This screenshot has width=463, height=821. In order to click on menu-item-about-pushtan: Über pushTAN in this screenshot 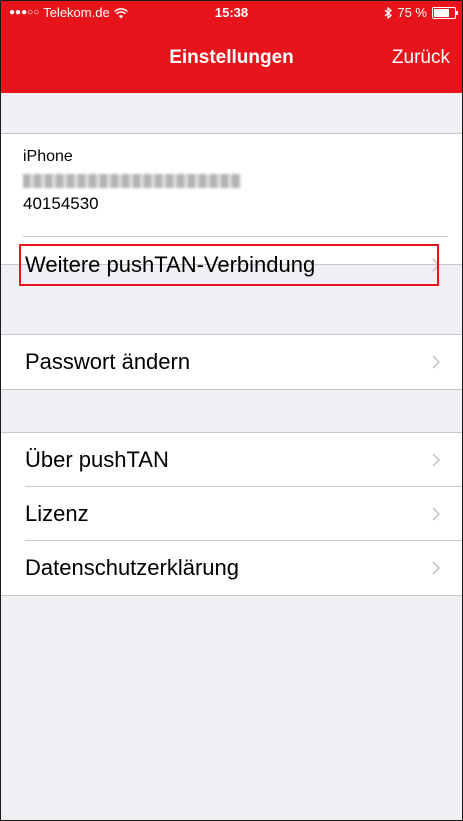, I will do `click(231, 460)`.